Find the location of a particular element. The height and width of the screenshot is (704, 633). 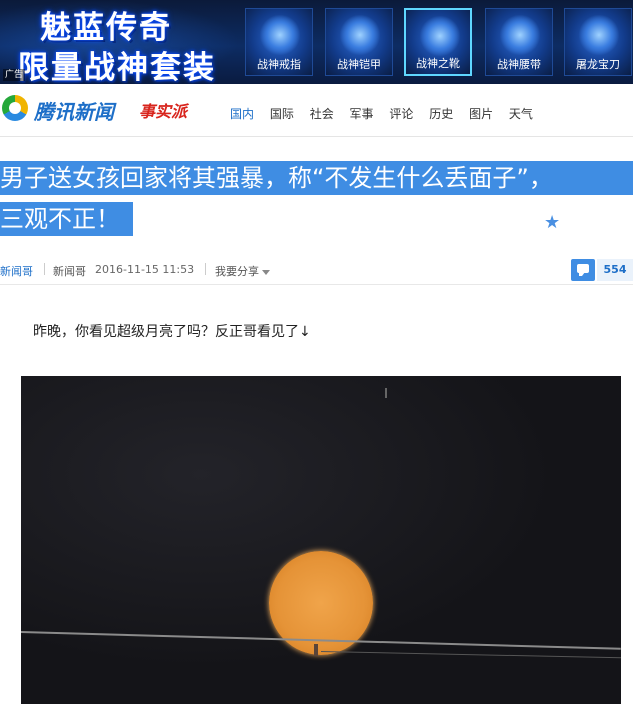

photo-hook is located at coordinates (316, 650).